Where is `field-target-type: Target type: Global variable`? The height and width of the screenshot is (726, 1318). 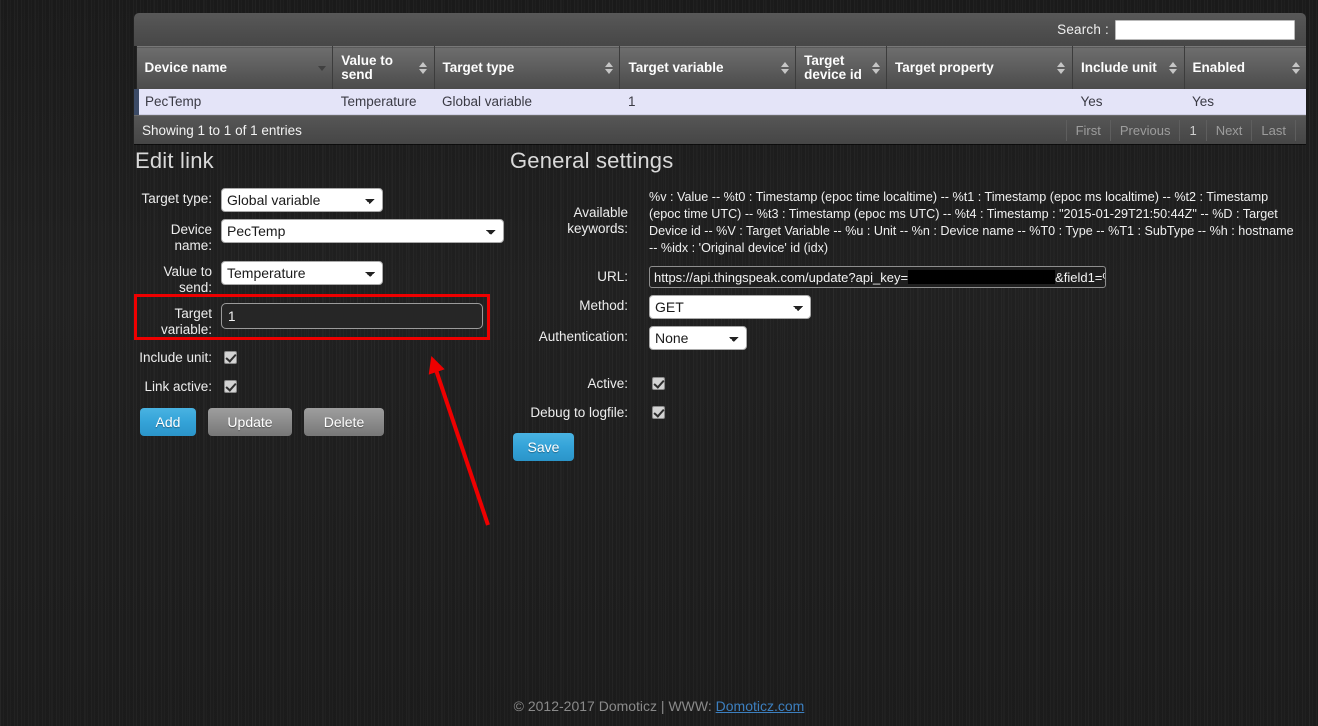
field-target-type: Target type: Global variable is located at coordinates (320, 200).